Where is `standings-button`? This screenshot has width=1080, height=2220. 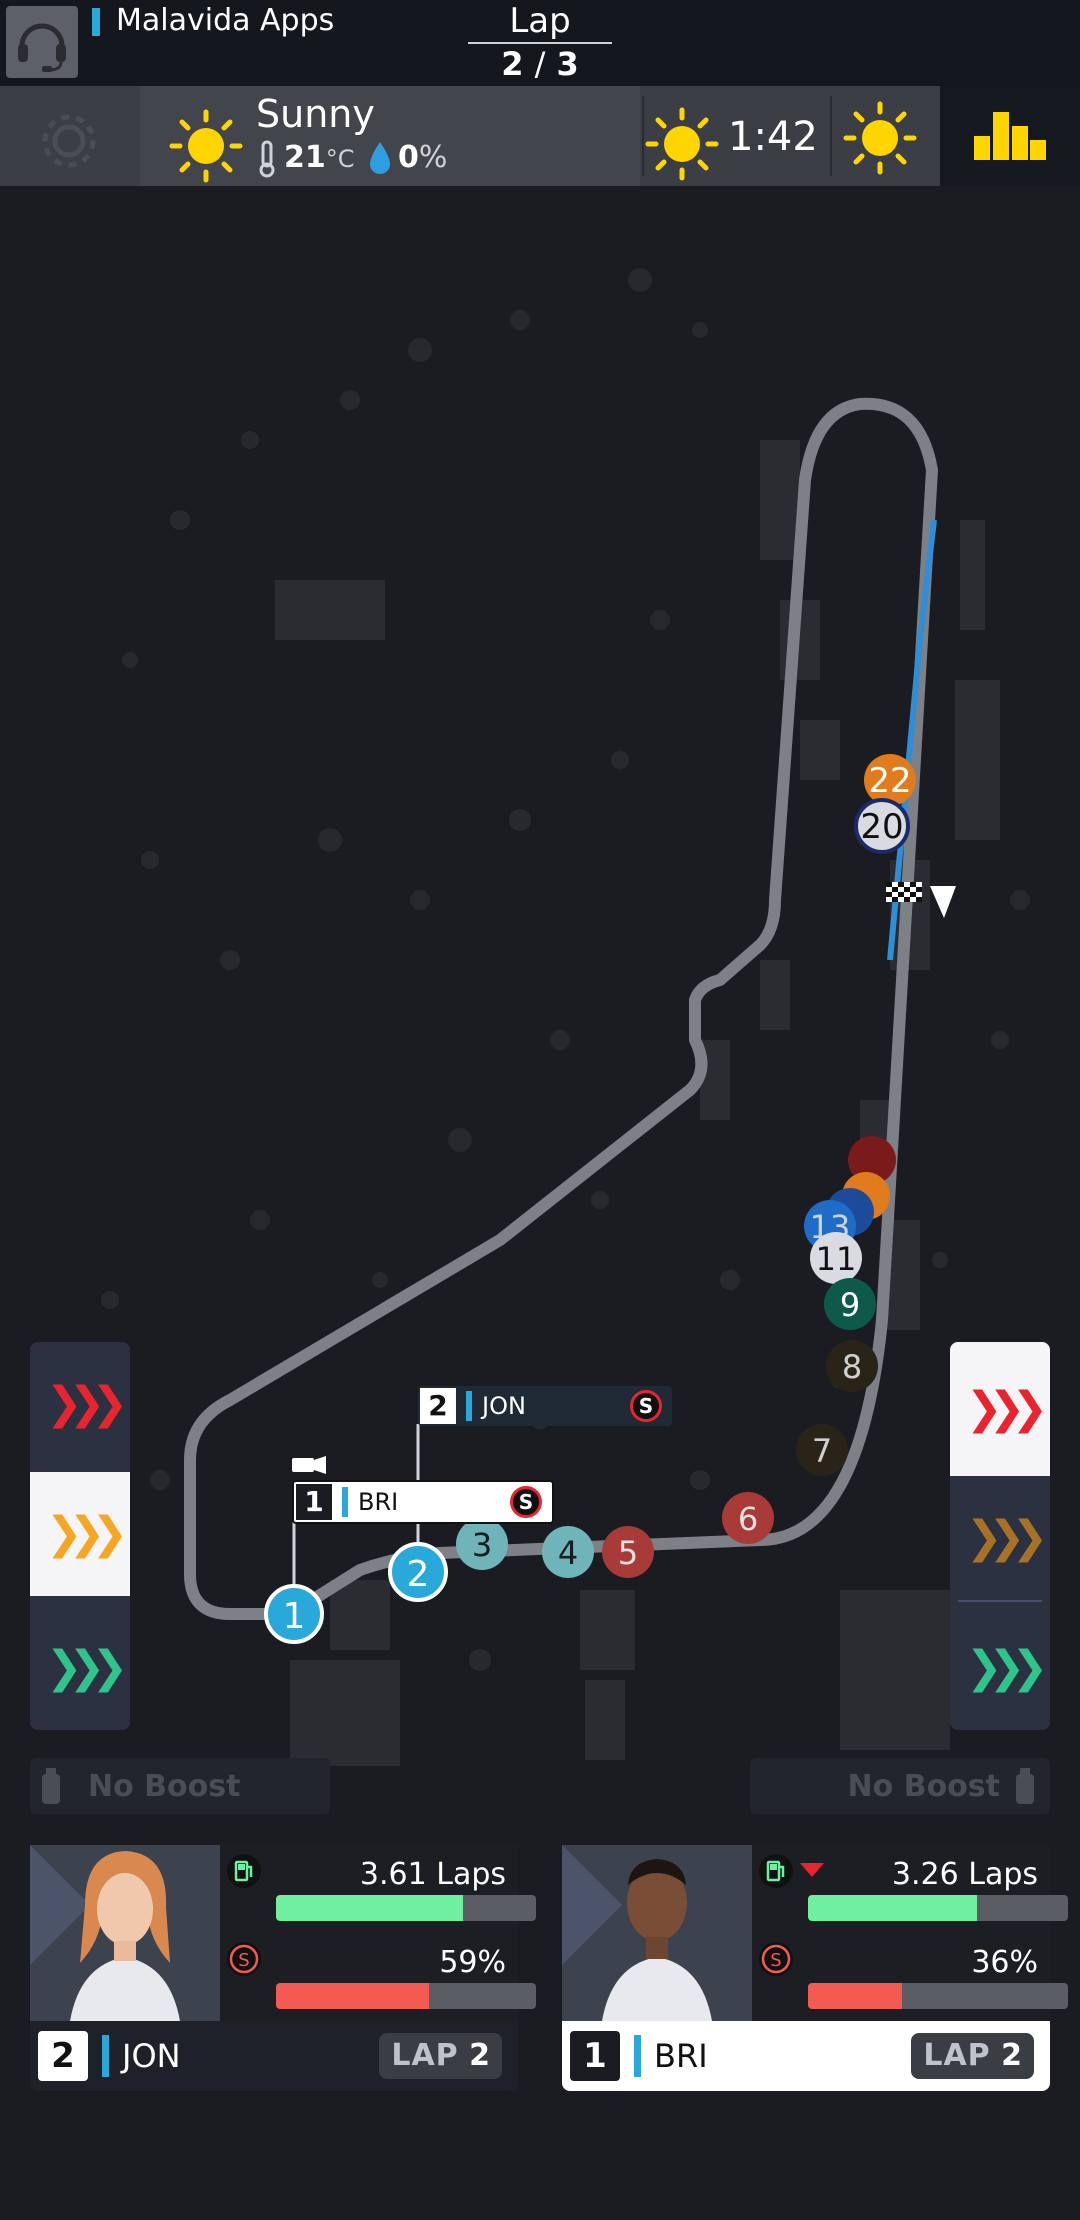
standings-button is located at coordinates (1010, 136).